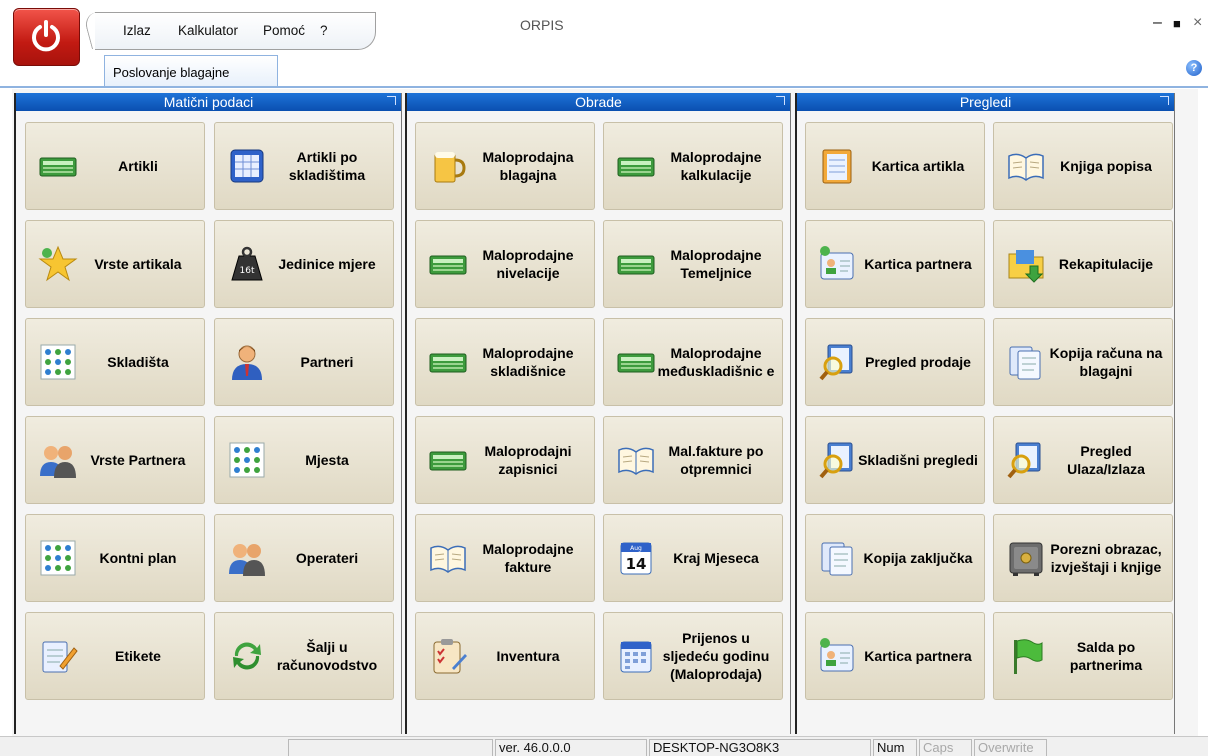 The image size is (1208, 756). What do you see at coordinates (1083, 264) in the screenshot?
I see `tile-button: Rekapitulacije` at bounding box center [1083, 264].